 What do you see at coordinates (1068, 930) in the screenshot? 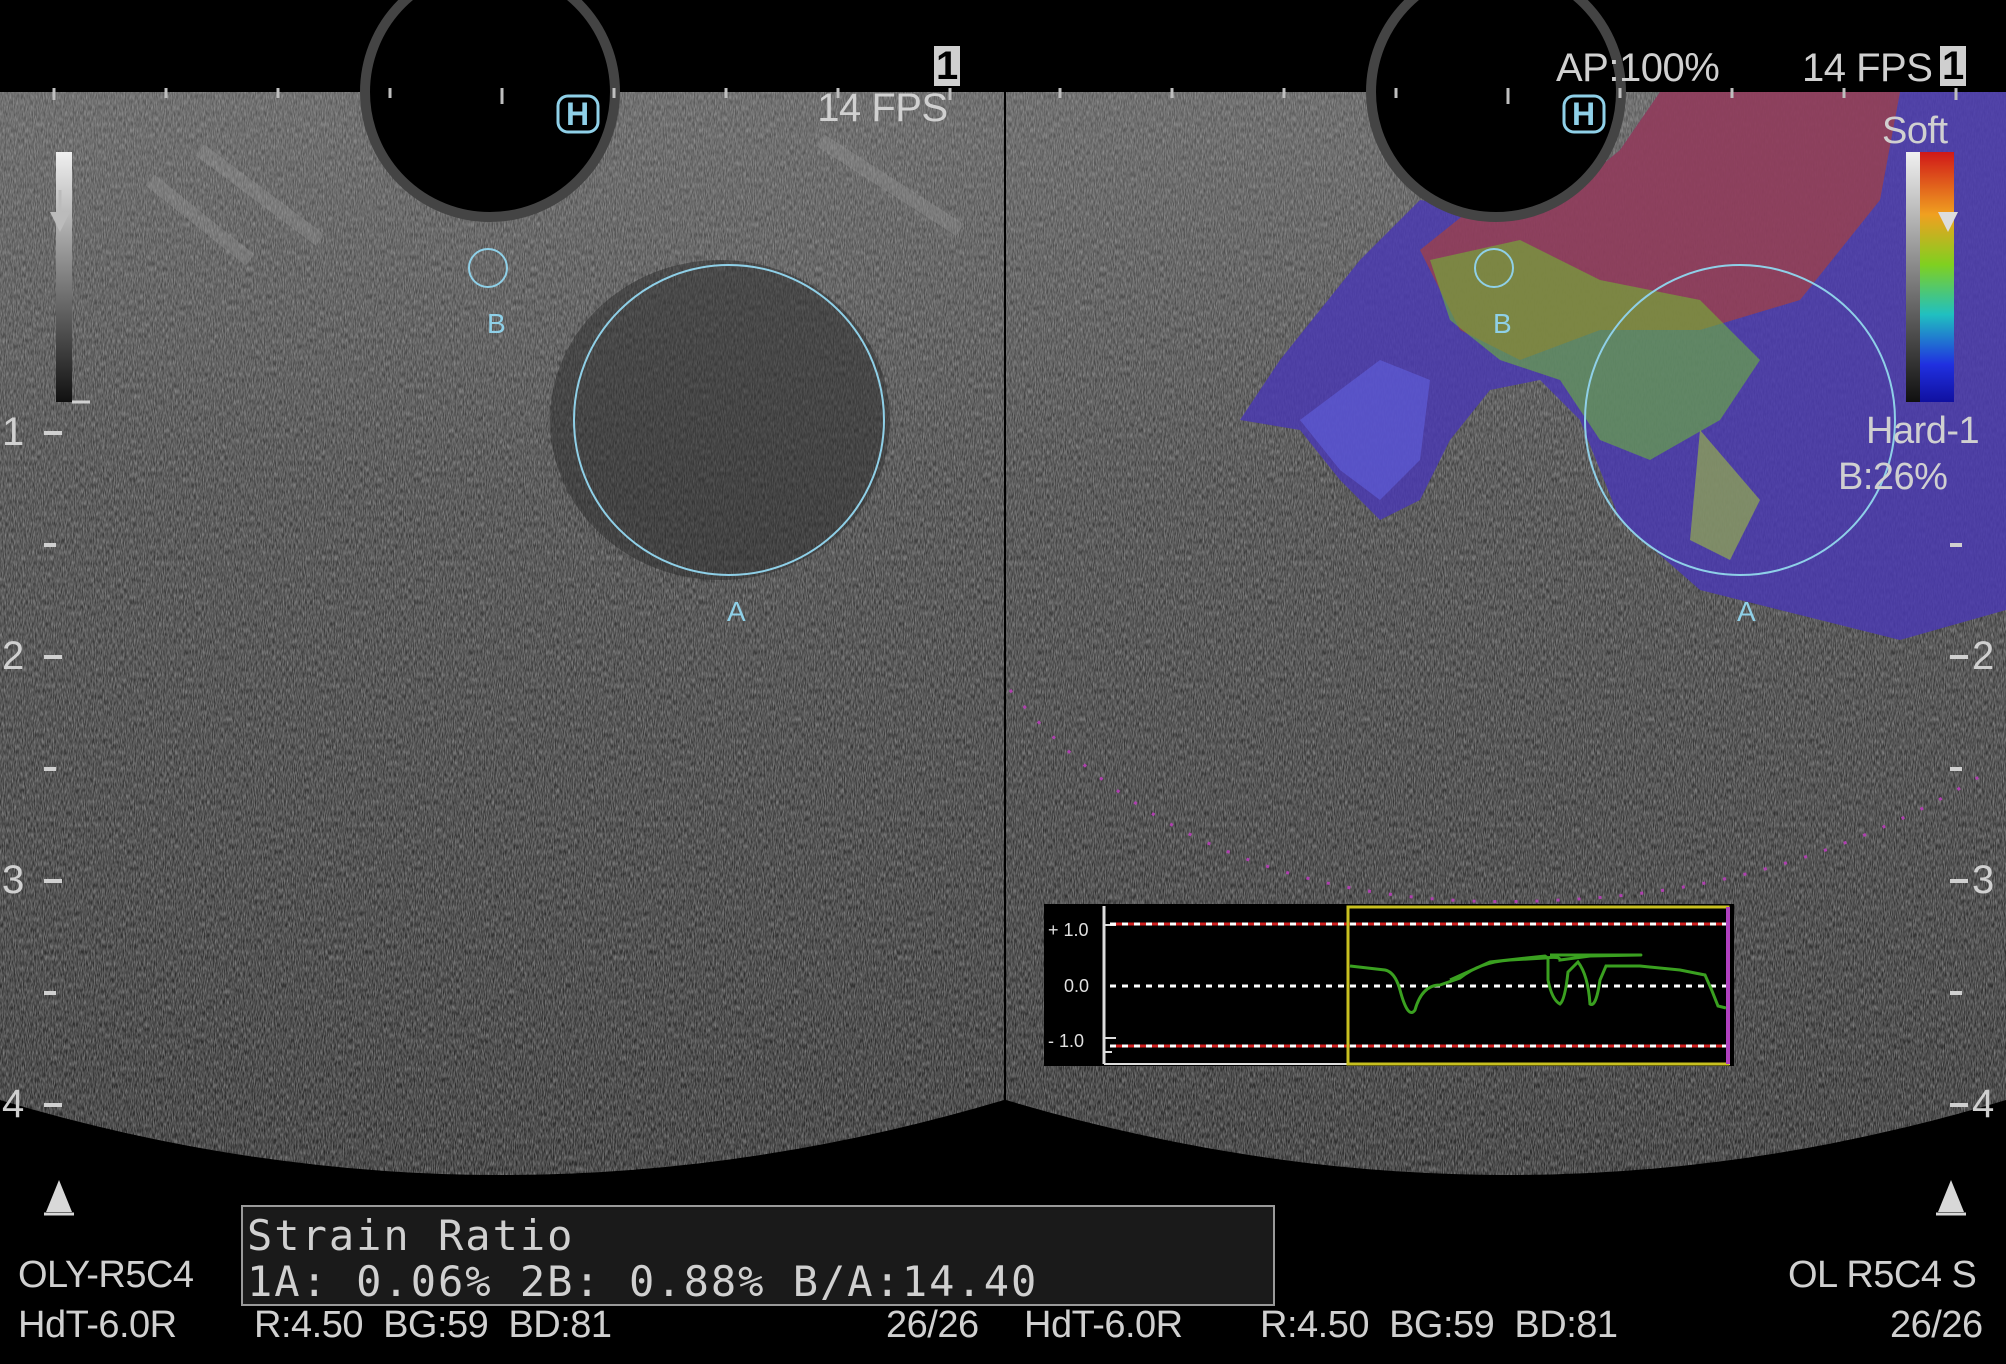
I see `graph-label-top: + 1.0` at bounding box center [1068, 930].